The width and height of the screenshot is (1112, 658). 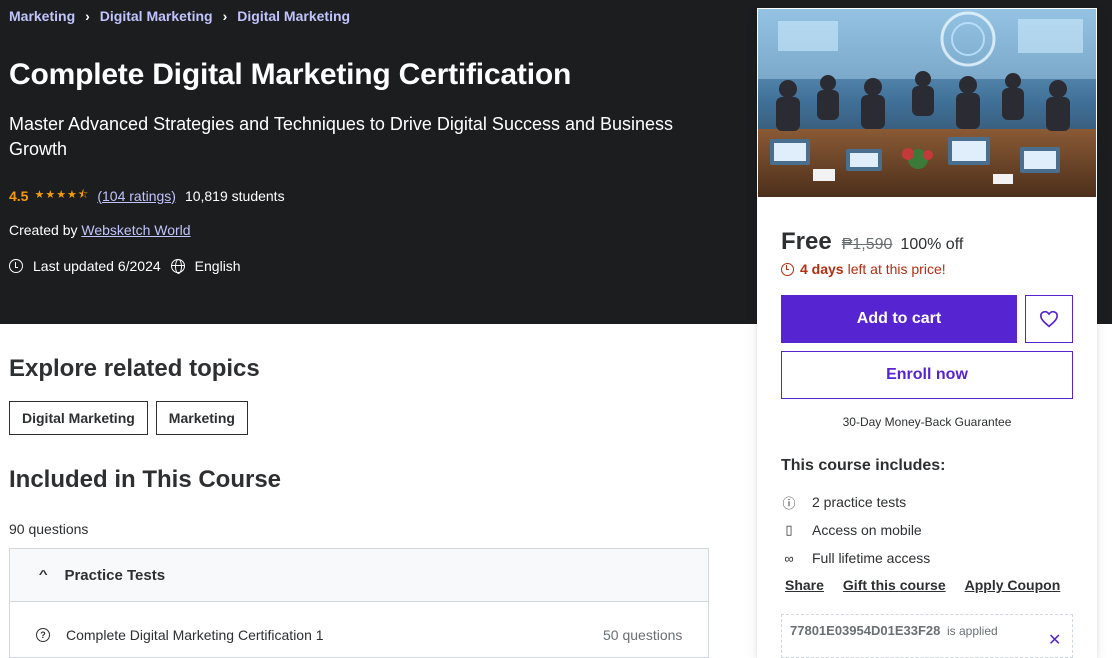 I want to click on breadcrumb-item-digital-marketing-topic: Digital Marketing, so click(x=293, y=16).